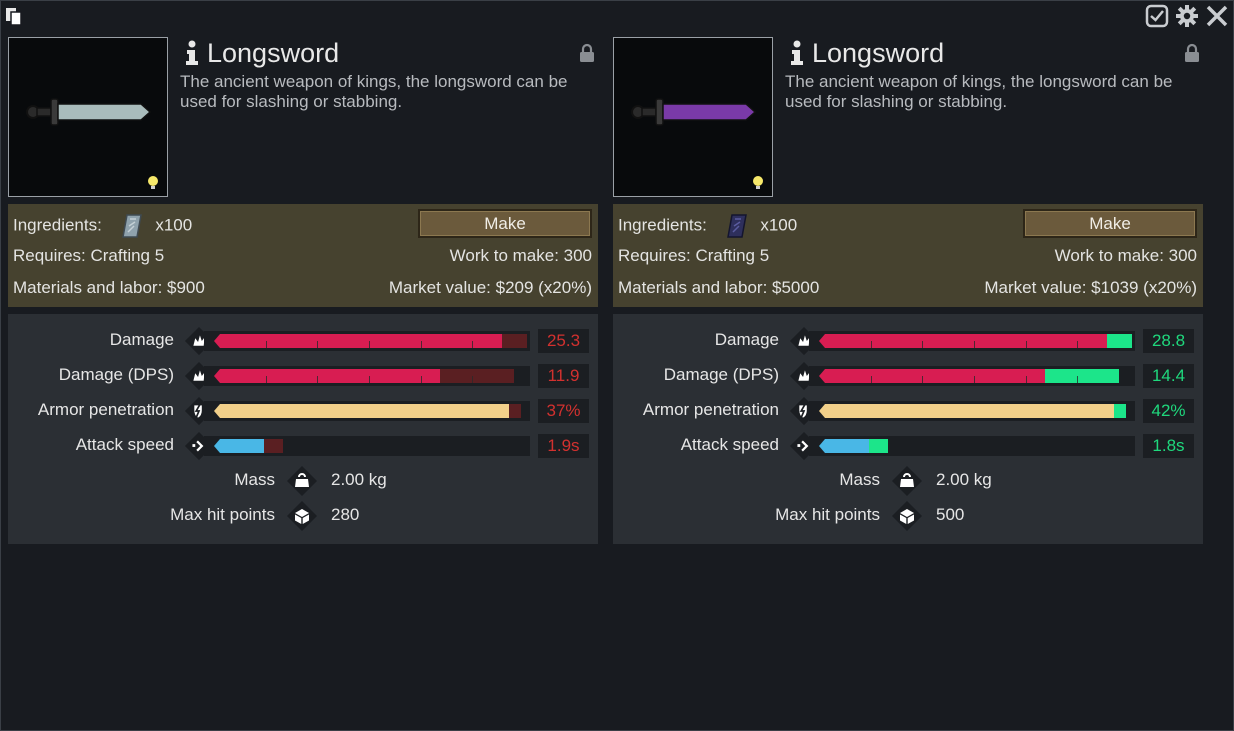 Image resolution: width=1234 pixels, height=731 pixels. I want to click on stat-attack-speed: Attack speed 1.8s, so click(908, 446).